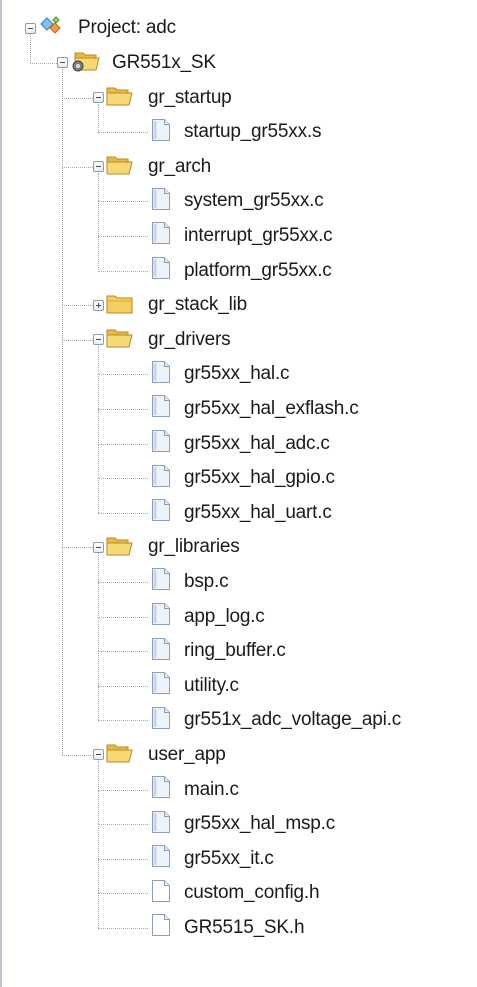  Describe the element at coordinates (240, 444) in the screenshot. I see `tree-file-item: gr55xx_hal_adc.c` at that location.